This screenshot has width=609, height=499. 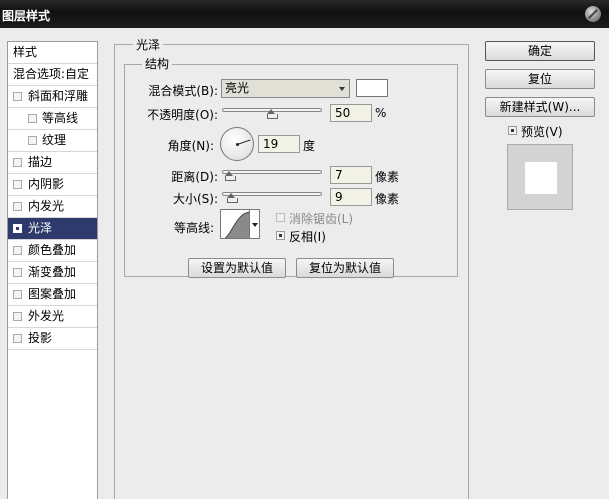 I want to click on style-list-item-pattern-overlay: 图案叠加, so click(x=52, y=295).